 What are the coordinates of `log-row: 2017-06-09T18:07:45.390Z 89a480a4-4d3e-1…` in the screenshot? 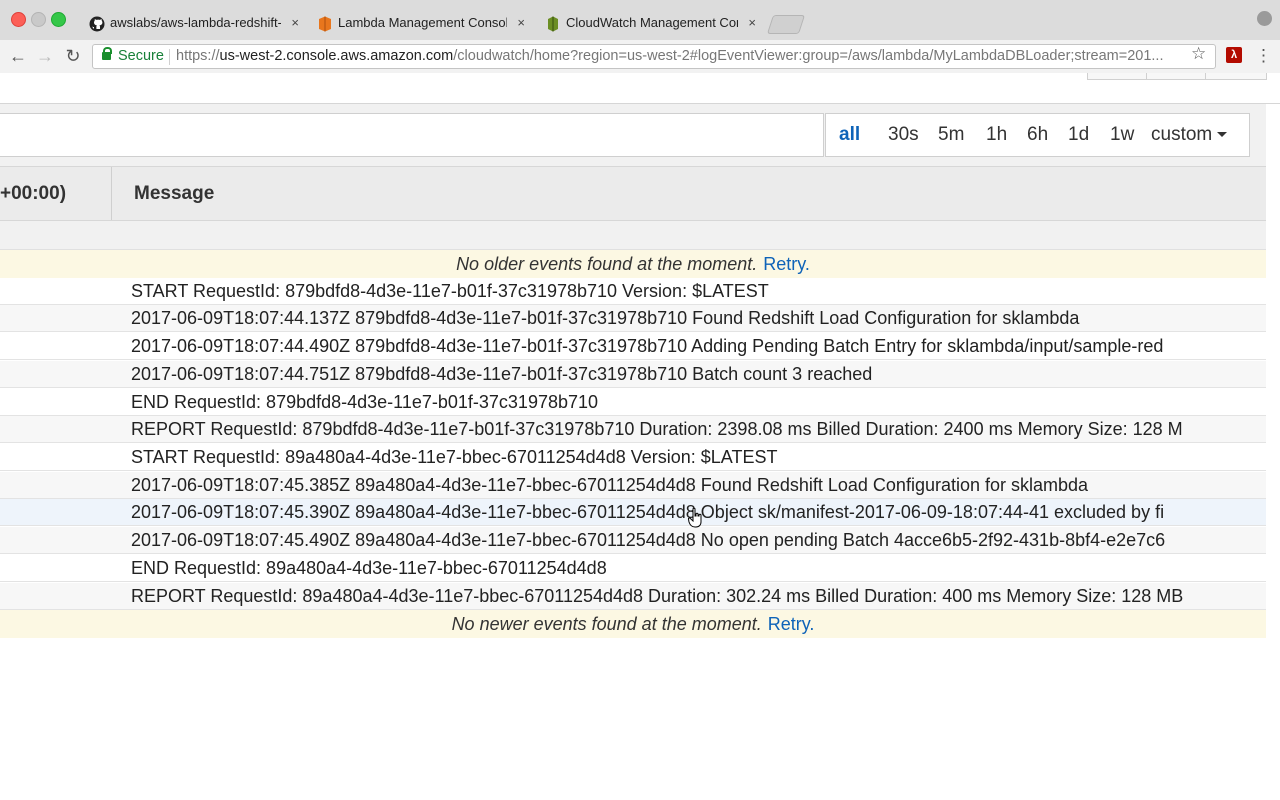 It's located at (633, 512).